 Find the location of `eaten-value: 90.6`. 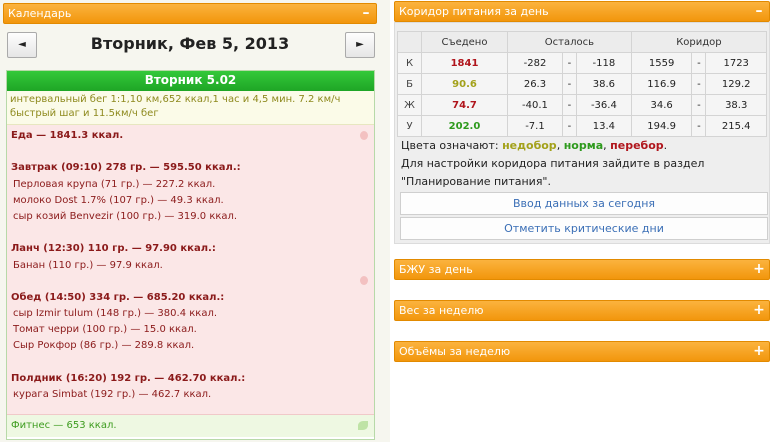

eaten-value: 90.6 is located at coordinates (464, 84).